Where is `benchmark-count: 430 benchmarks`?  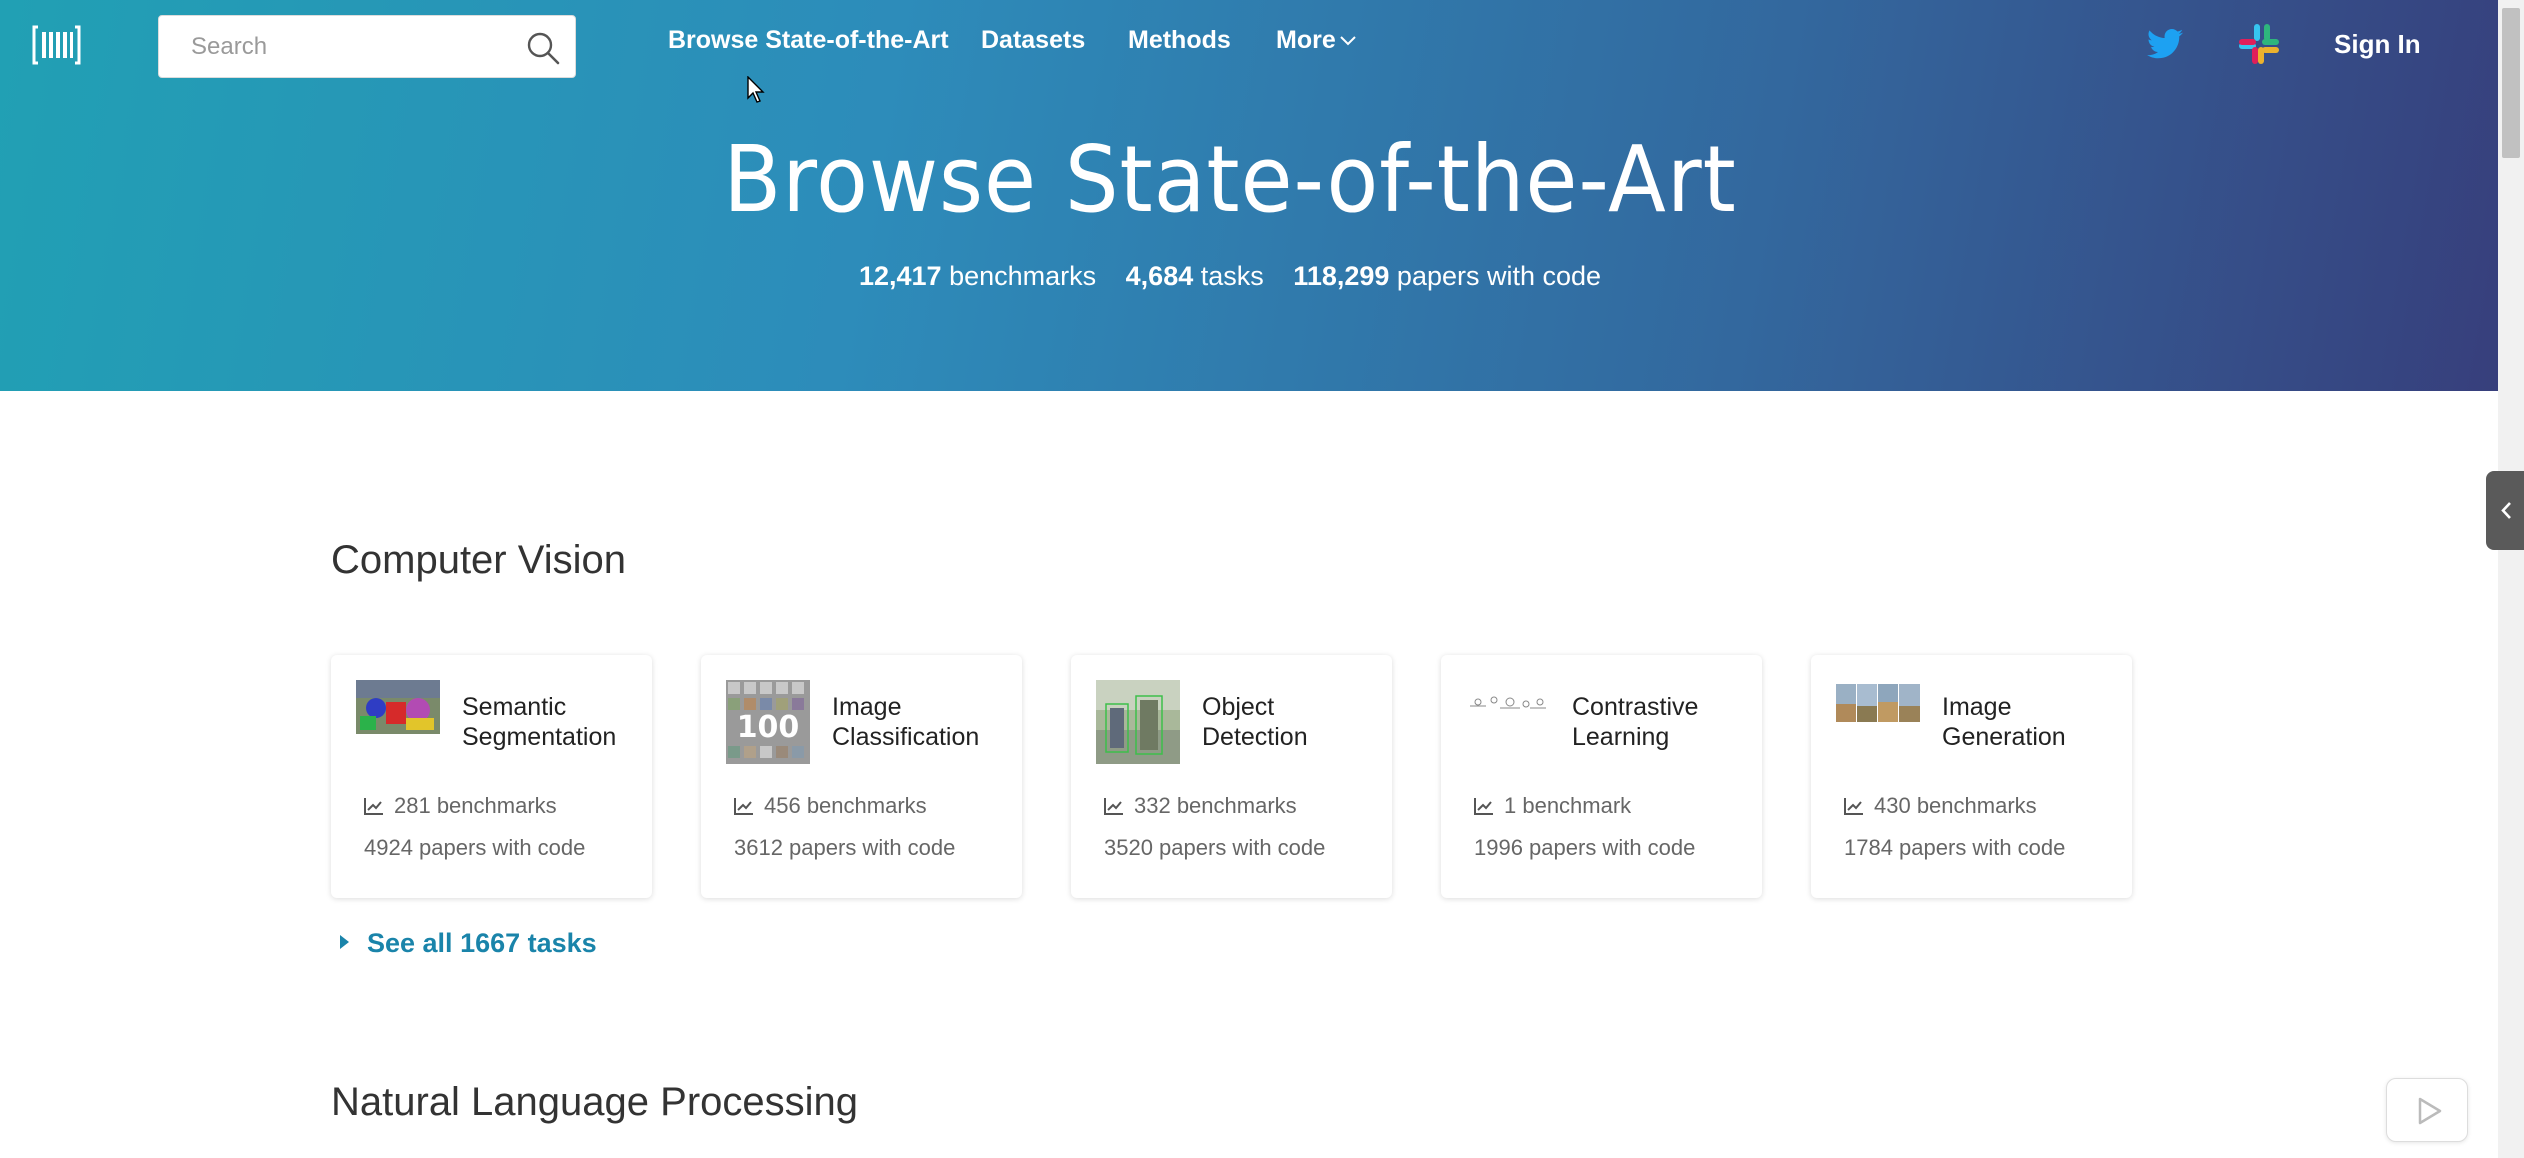 benchmark-count: 430 benchmarks is located at coordinates (1940, 806).